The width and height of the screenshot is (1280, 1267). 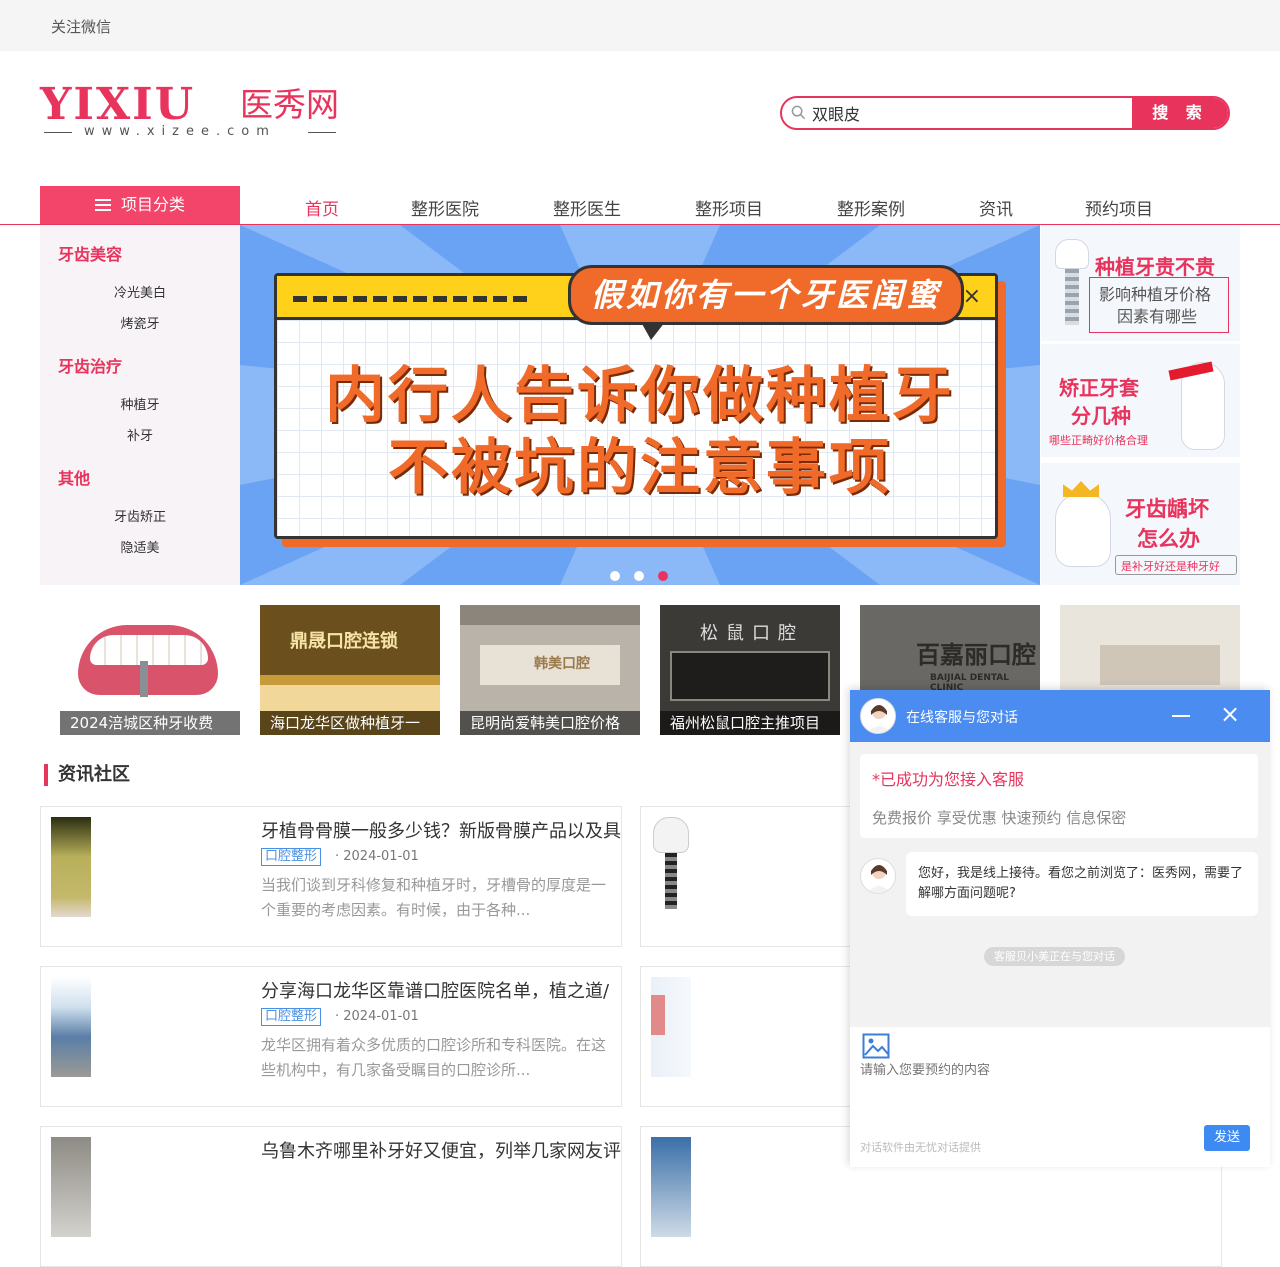 I want to click on clinic-room, so click(x=1160, y=665).